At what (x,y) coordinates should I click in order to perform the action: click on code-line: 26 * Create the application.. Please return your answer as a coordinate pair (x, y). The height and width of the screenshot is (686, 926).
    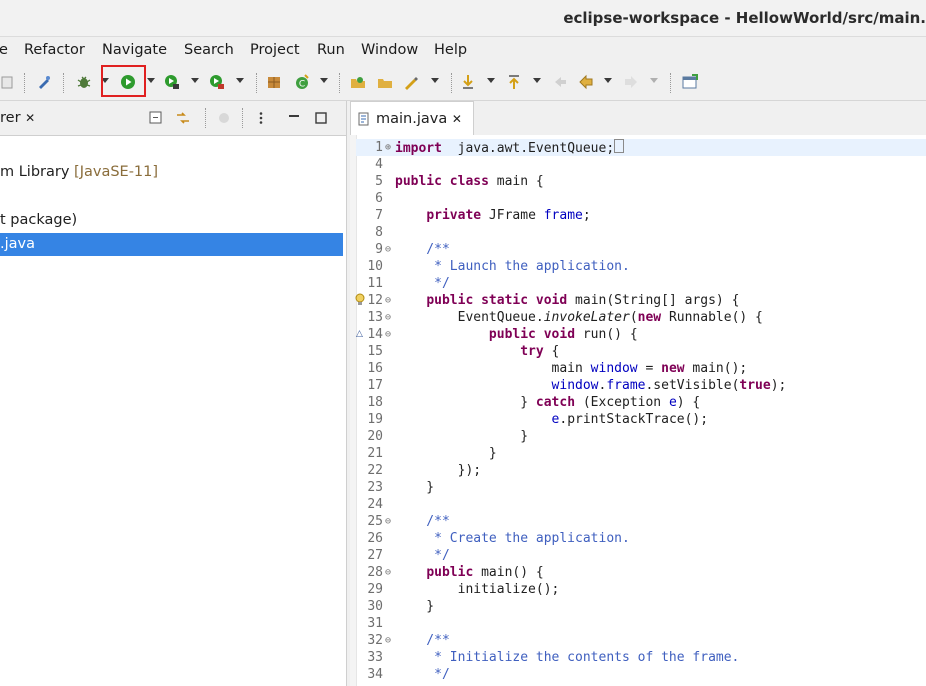
    Looking at the image, I should click on (641, 538).